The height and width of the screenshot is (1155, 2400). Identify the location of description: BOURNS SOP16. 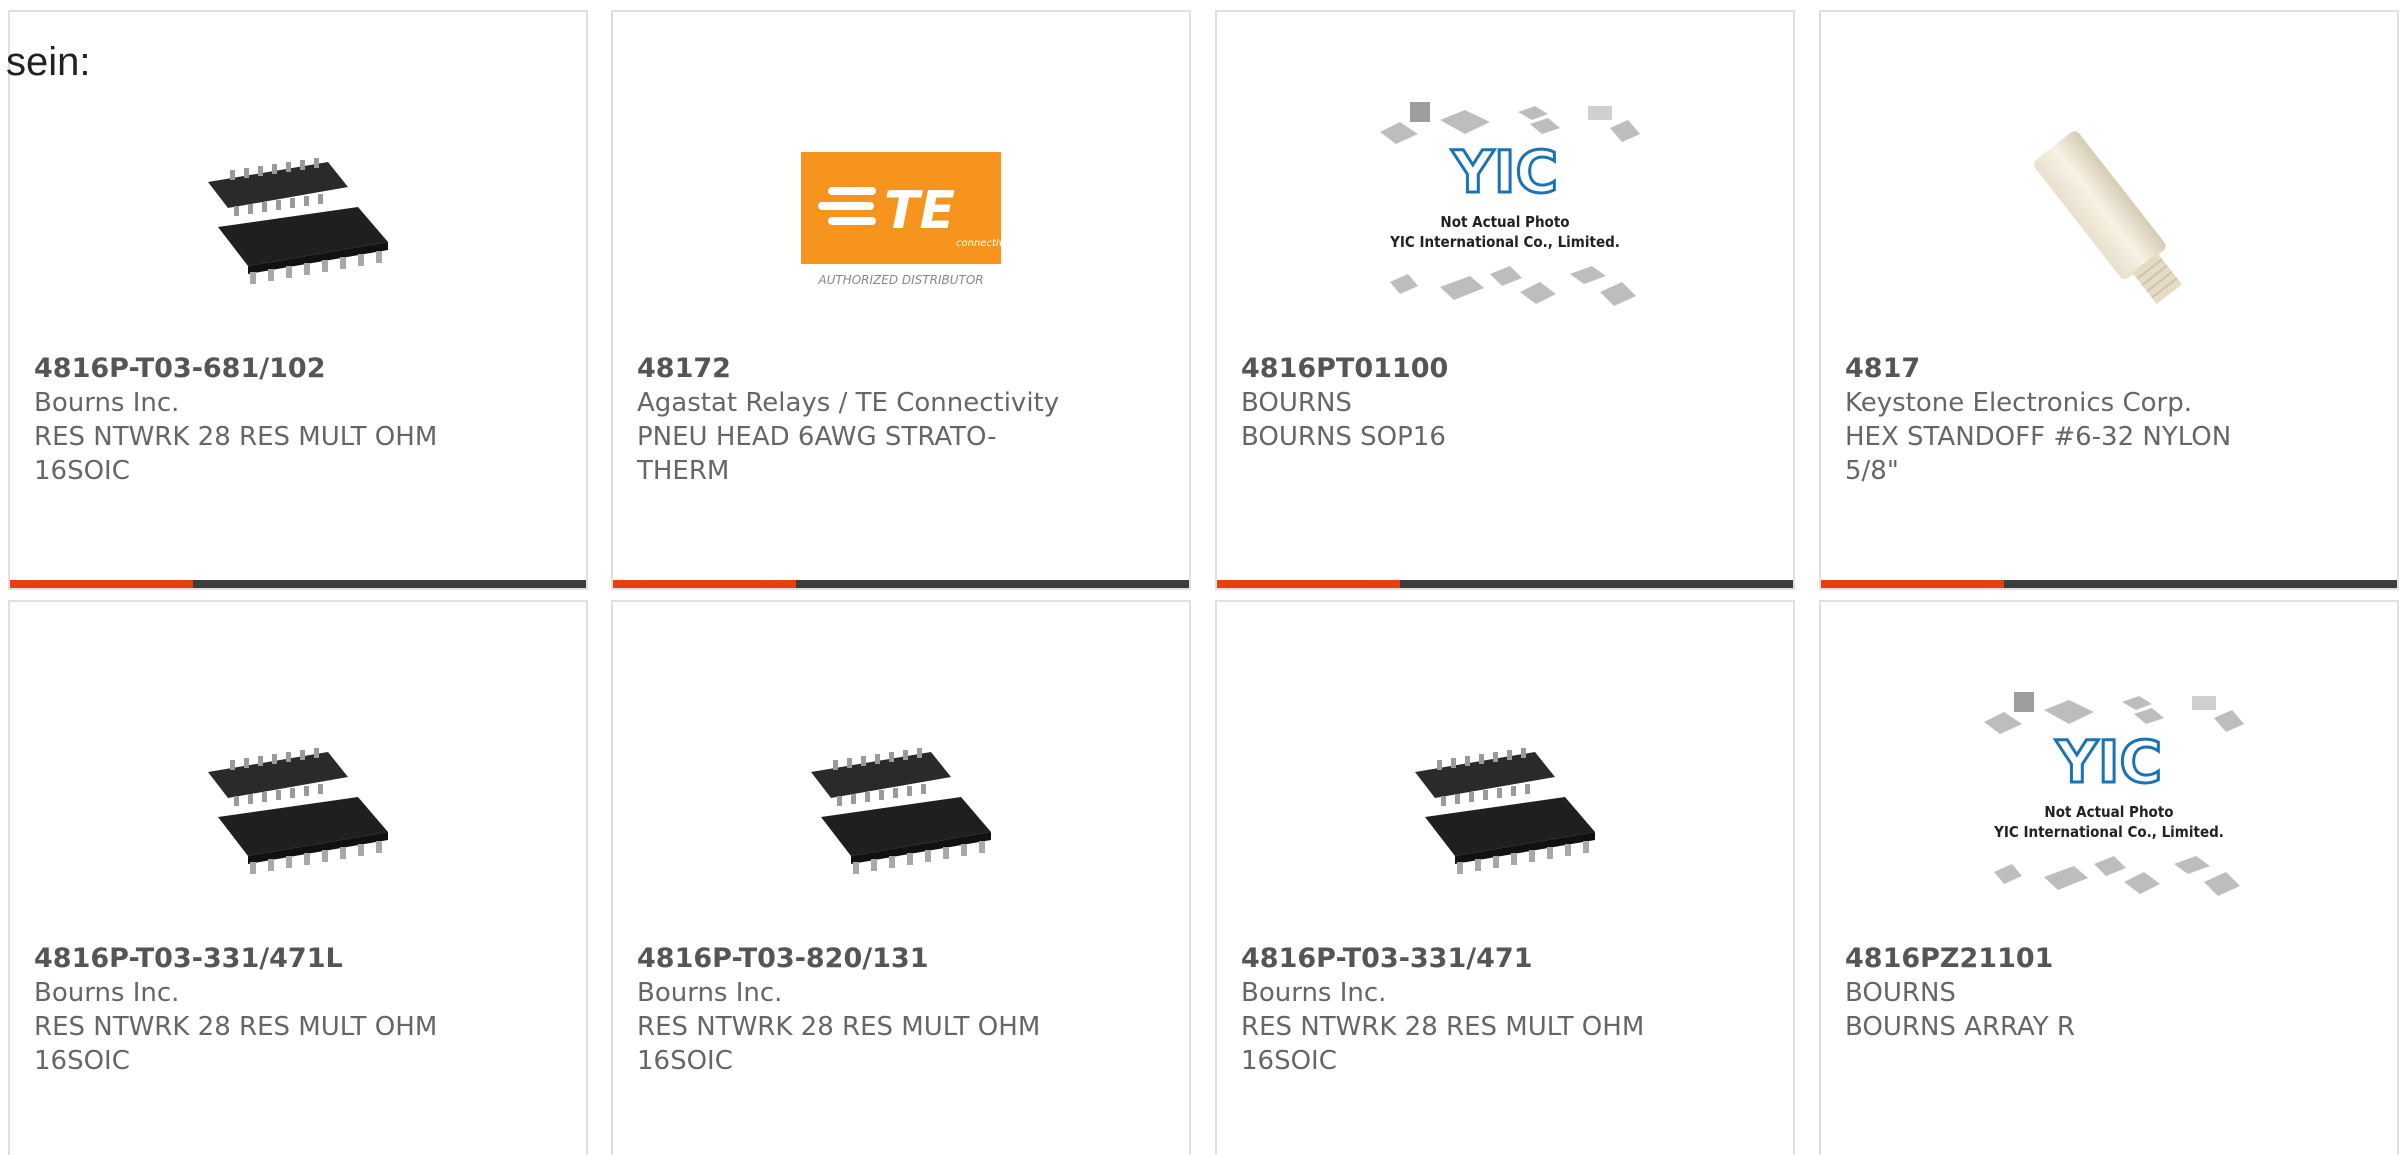
(1343, 437).